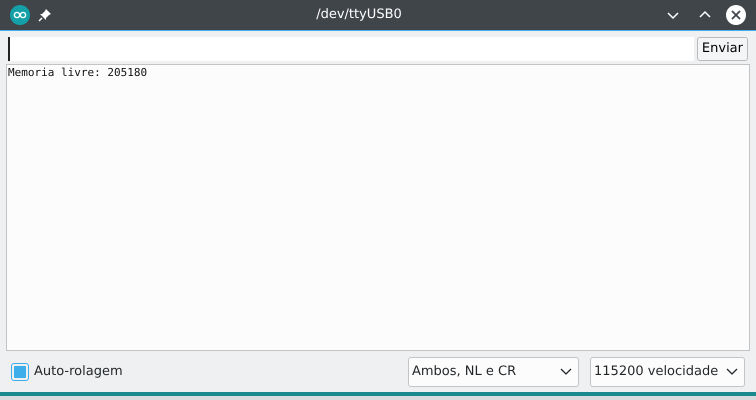  What do you see at coordinates (78, 371) in the screenshot?
I see `checkbox-label: Auto-rolagem` at bounding box center [78, 371].